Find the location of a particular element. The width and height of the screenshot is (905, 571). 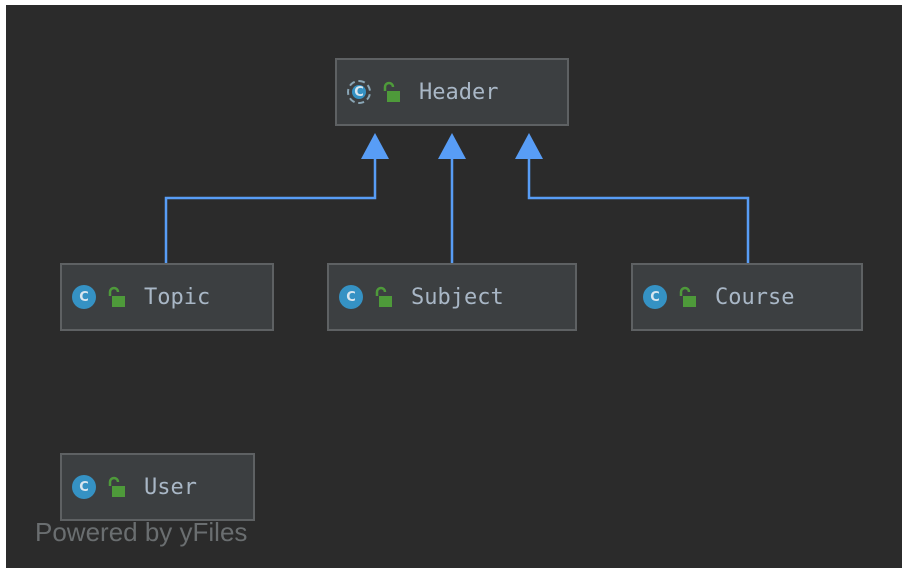

node-course: C Course is located at coordinates (747, 297).